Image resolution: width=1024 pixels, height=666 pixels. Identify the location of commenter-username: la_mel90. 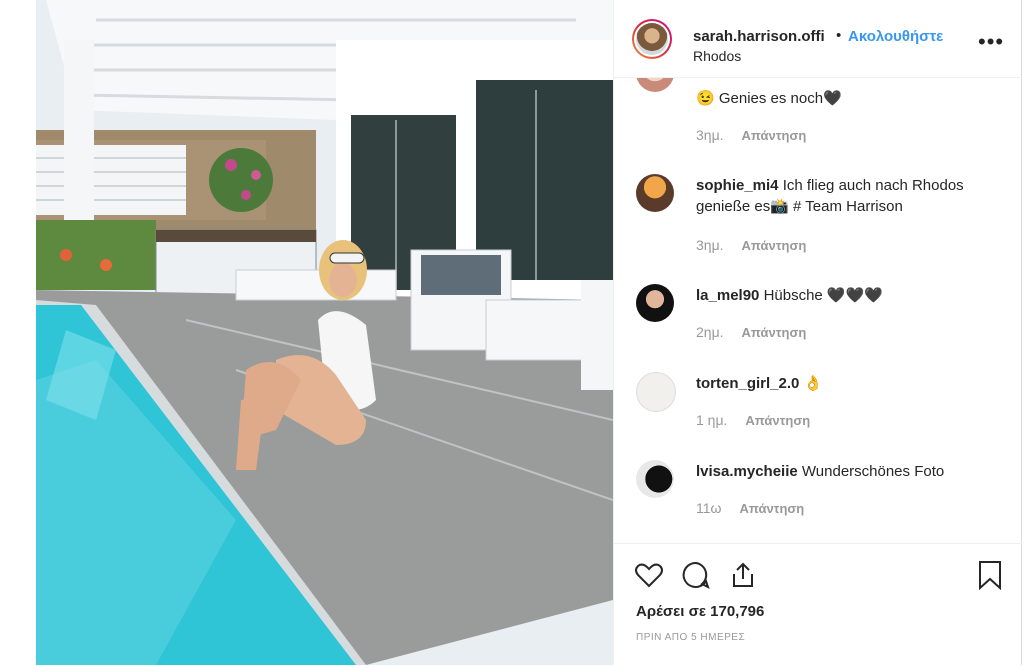
(727, 295).